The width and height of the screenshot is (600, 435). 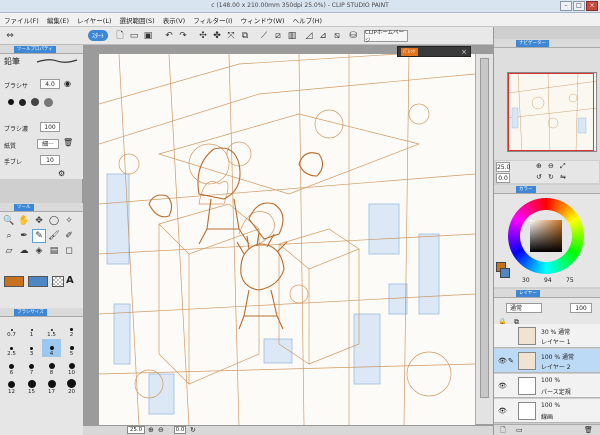 I want to click on blend-tool-icon: ☁, so click(x=24, y=251).